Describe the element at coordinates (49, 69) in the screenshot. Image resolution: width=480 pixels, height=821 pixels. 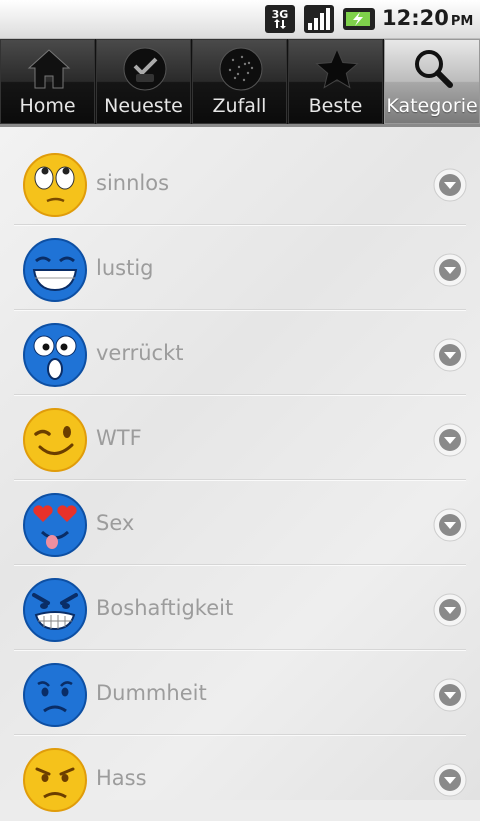
I see `home-icon` at that location.